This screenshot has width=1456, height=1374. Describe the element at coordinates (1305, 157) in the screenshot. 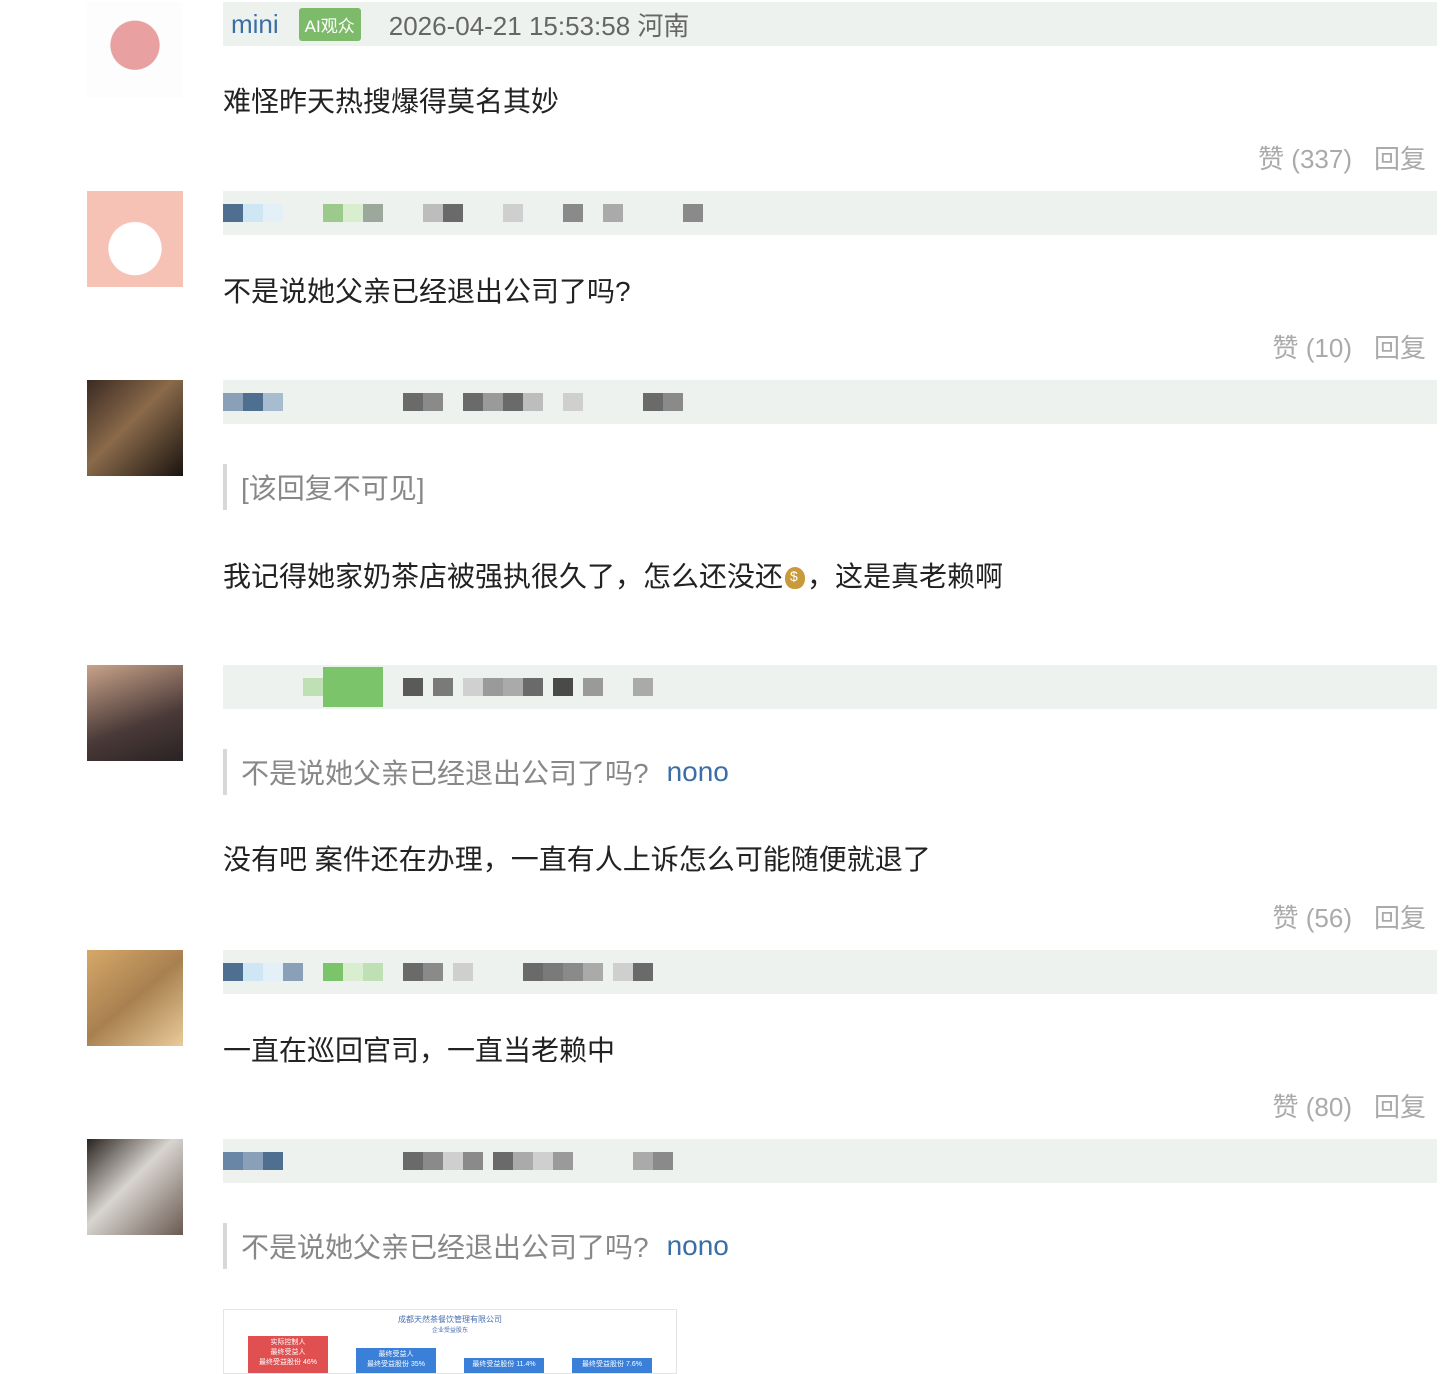

I see `like-button: 赞 (337)` at that location.